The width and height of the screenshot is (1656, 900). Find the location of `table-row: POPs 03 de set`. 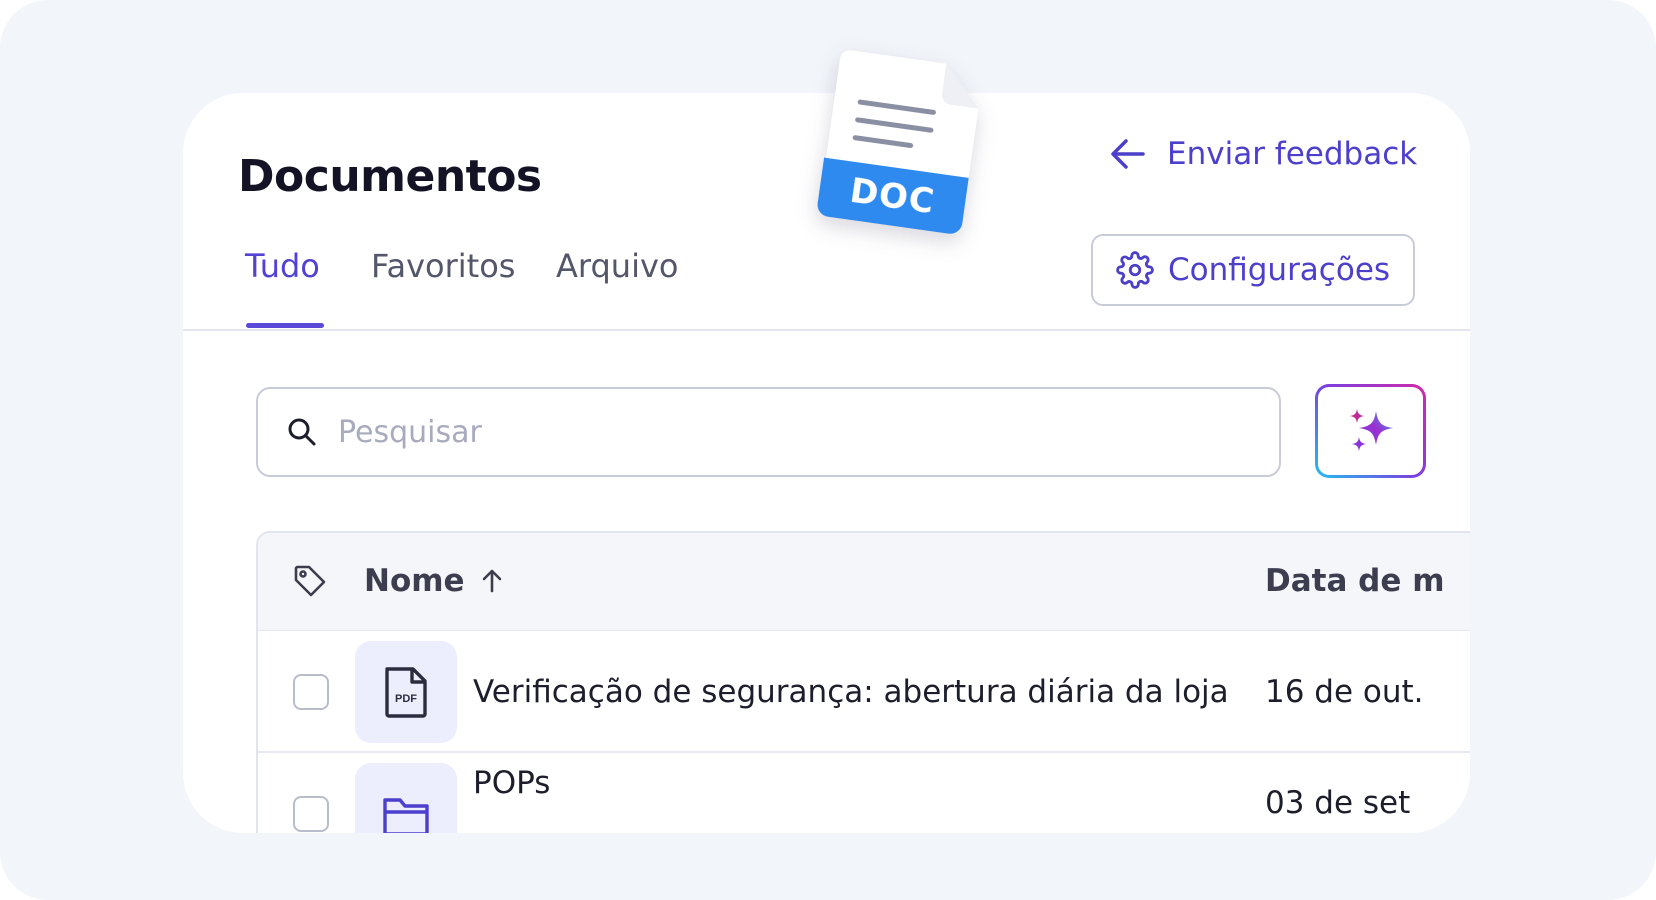

table-row: POPs 03 de set is located at coordinates (864, 793).